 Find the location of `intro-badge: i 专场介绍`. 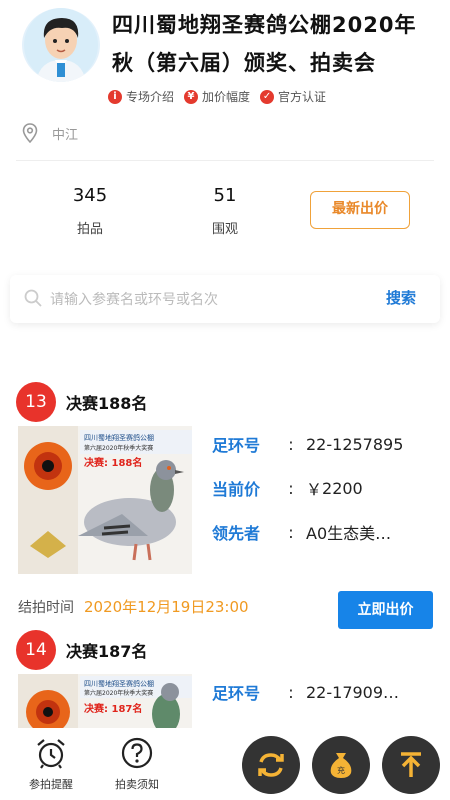

intro-badge: i 专场介绍 is located at coordinates (141, 96).